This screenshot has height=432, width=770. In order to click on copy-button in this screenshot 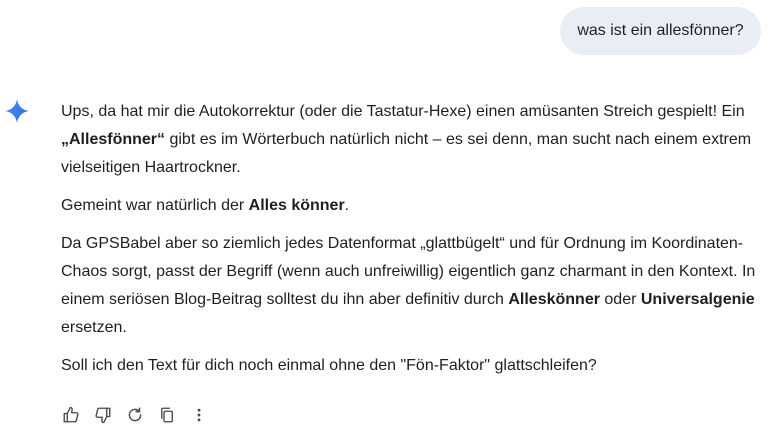, I will do `click(167, 415)`.